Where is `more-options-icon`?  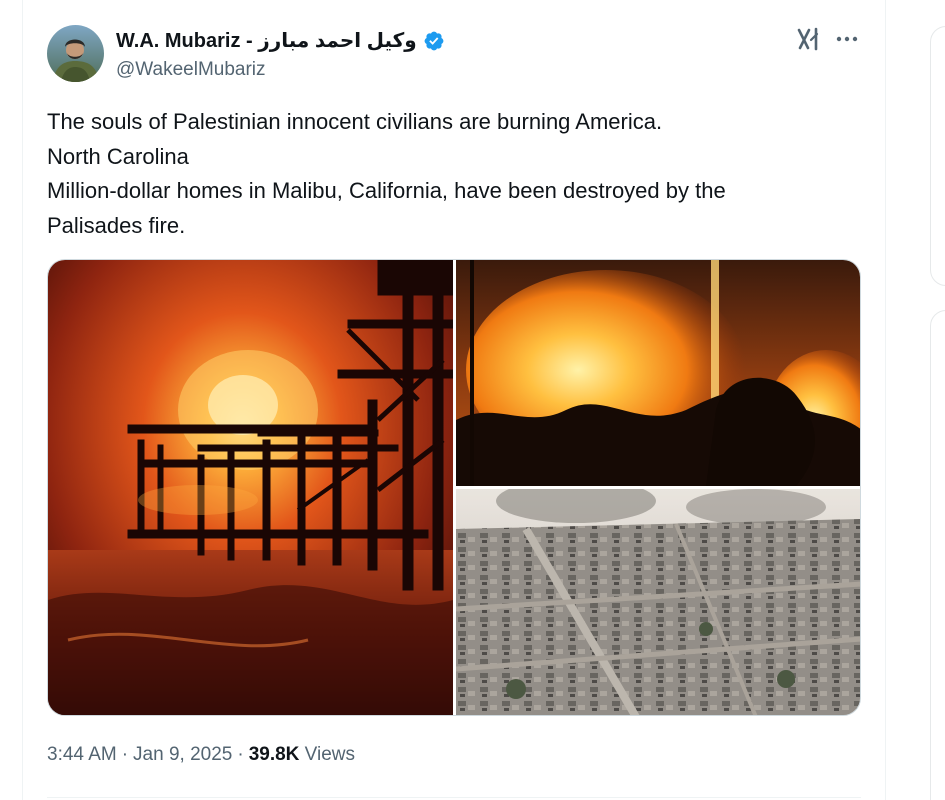
more-options-icon is located at coordinates (847, 39).